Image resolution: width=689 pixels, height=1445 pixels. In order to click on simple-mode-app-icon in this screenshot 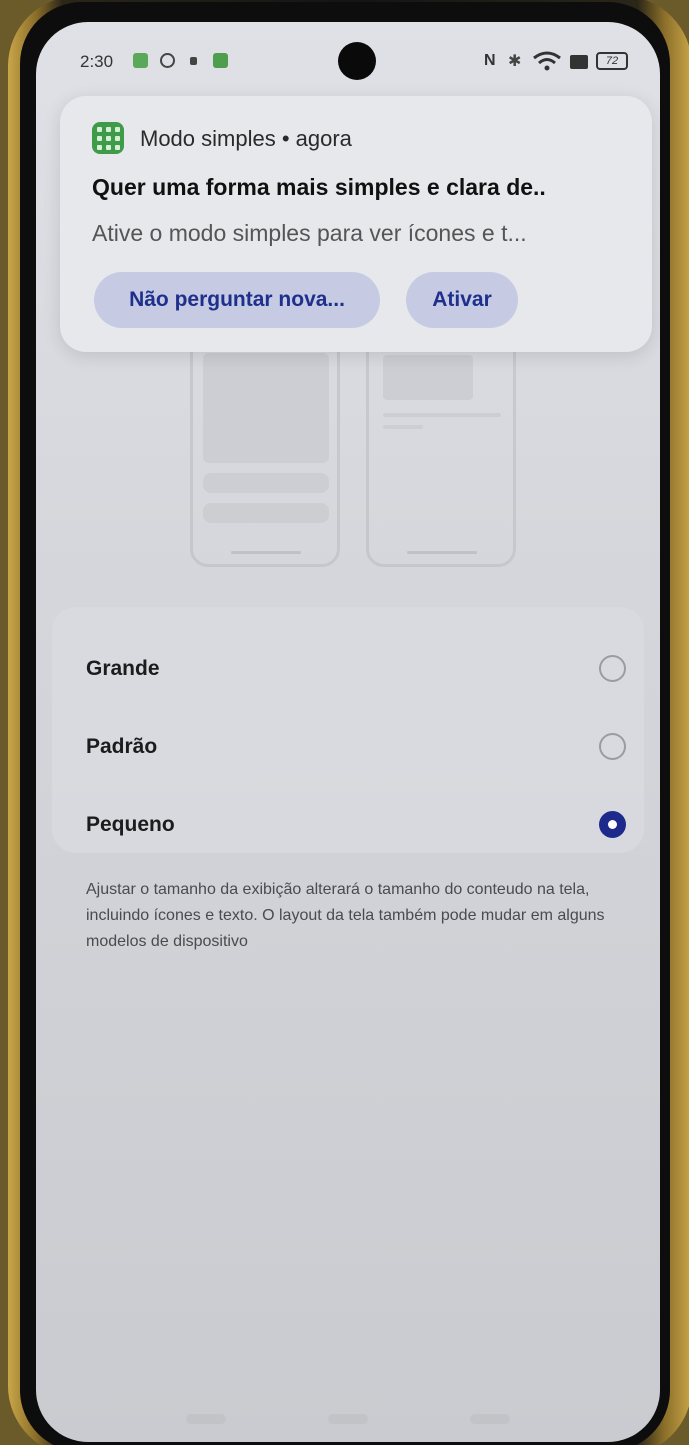, I will do `click(108, 138)`.